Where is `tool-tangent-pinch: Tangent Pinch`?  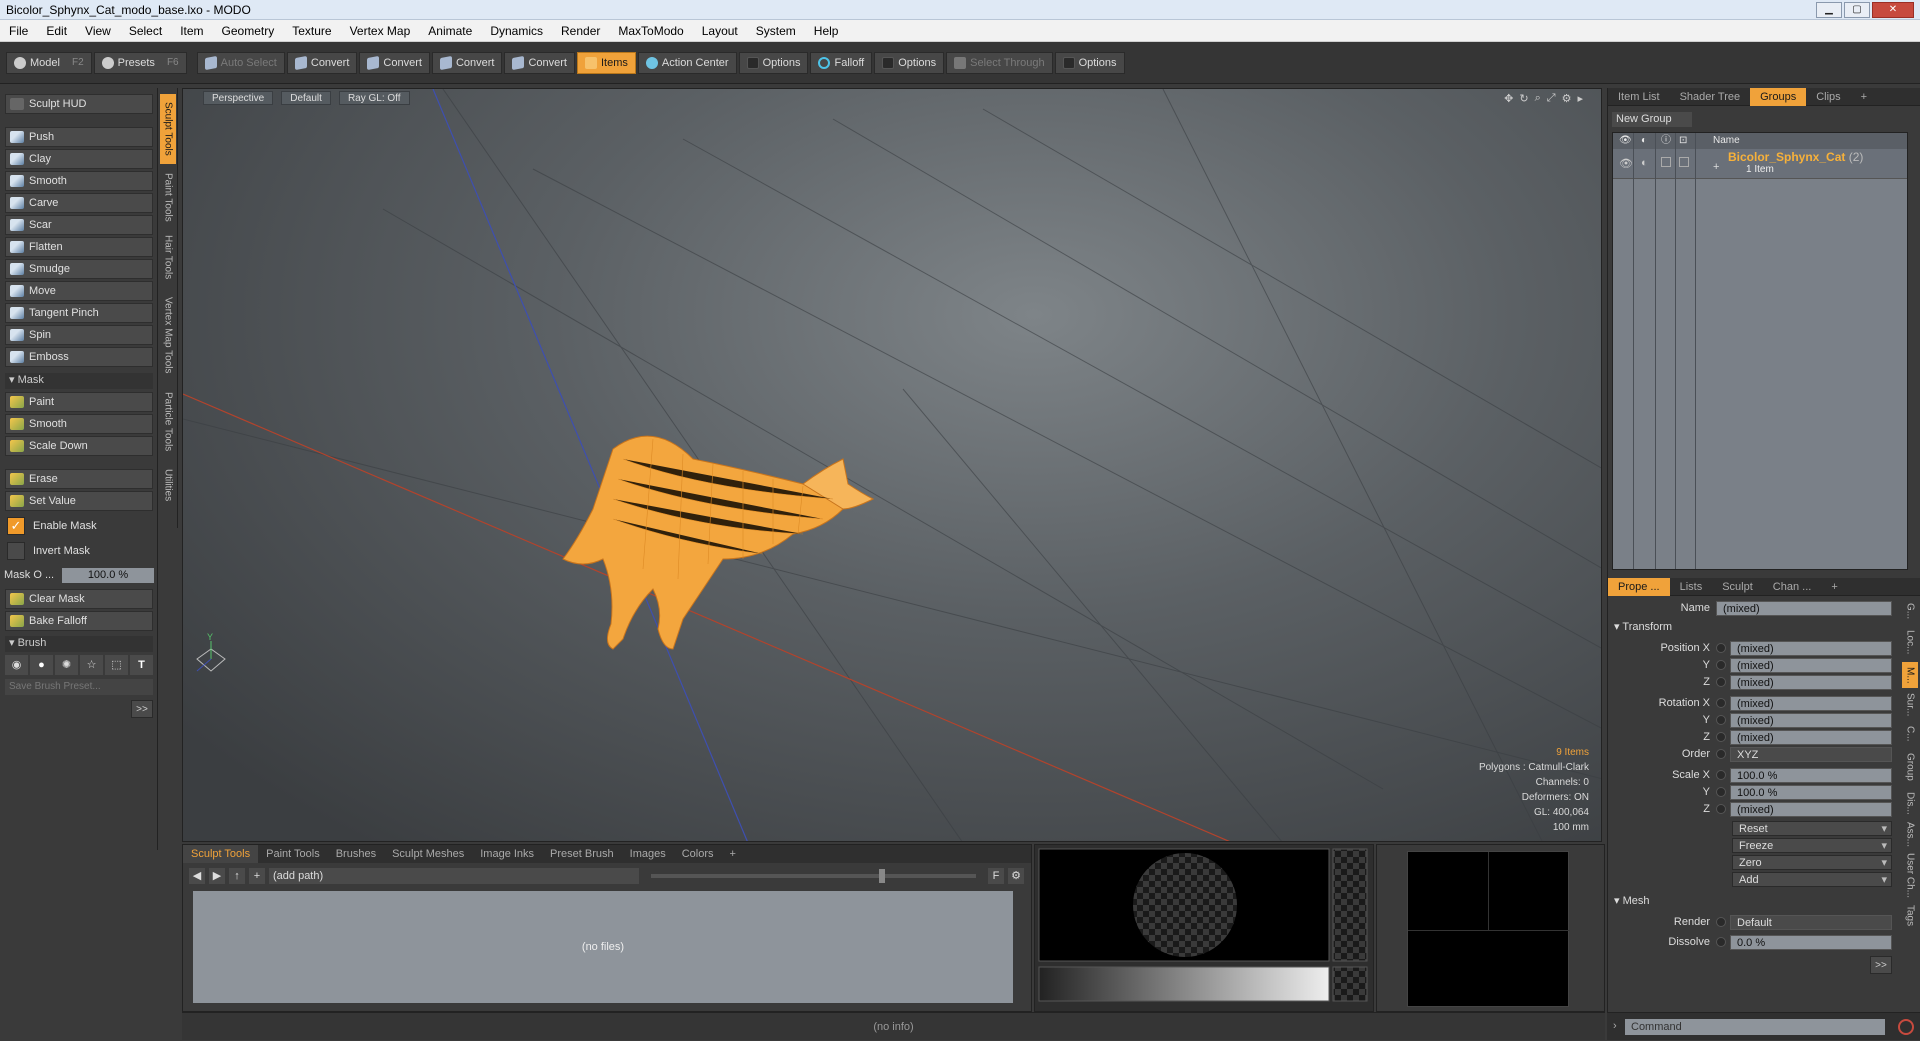 tool-tangent-pinch: Tangent Pinch is located at coordinates (79, 313).